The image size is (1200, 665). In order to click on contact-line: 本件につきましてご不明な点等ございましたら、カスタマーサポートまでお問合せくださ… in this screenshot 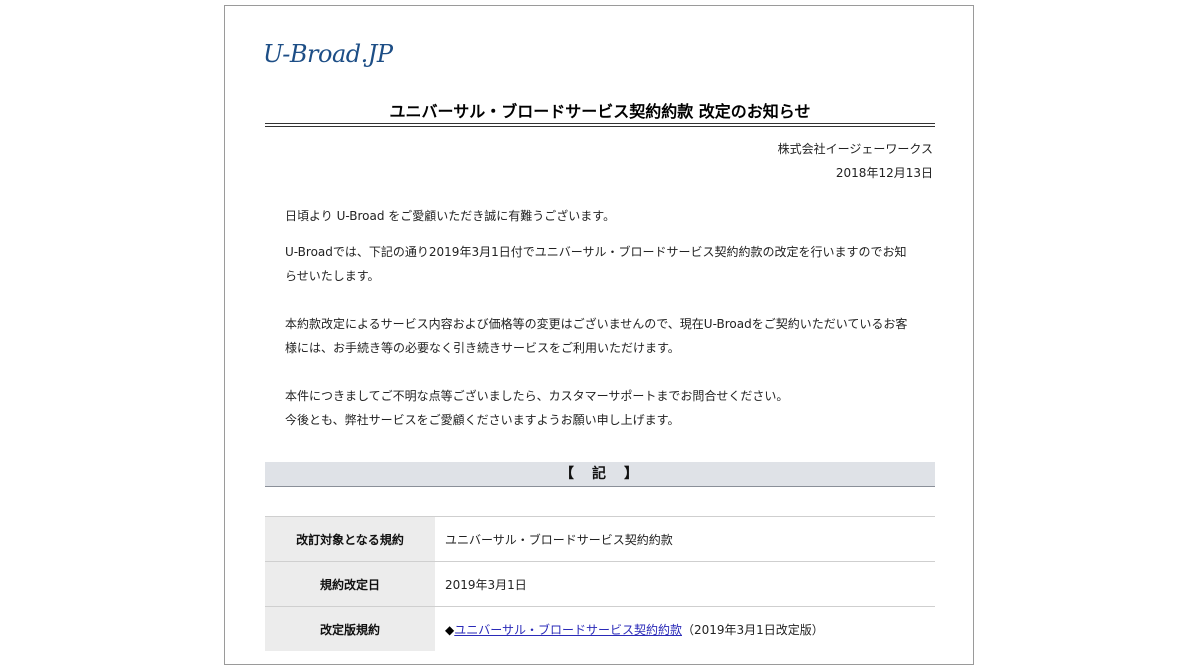, I will do `click(537, 396)`.